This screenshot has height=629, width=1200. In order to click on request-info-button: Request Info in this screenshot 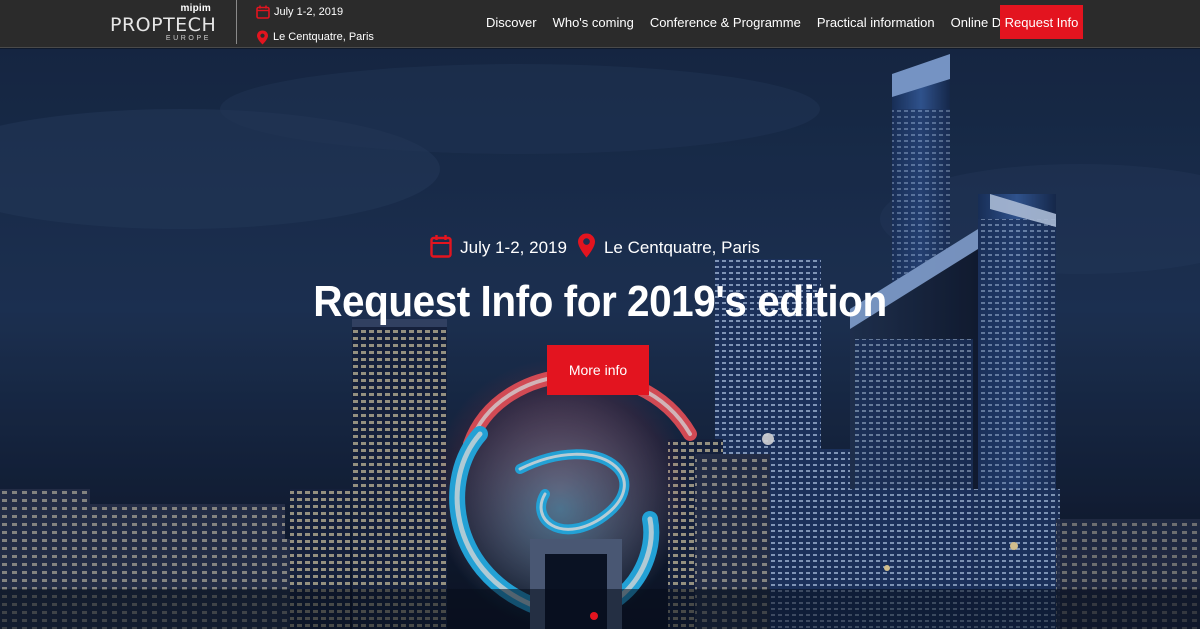, I will do `click(1041, 22)`.